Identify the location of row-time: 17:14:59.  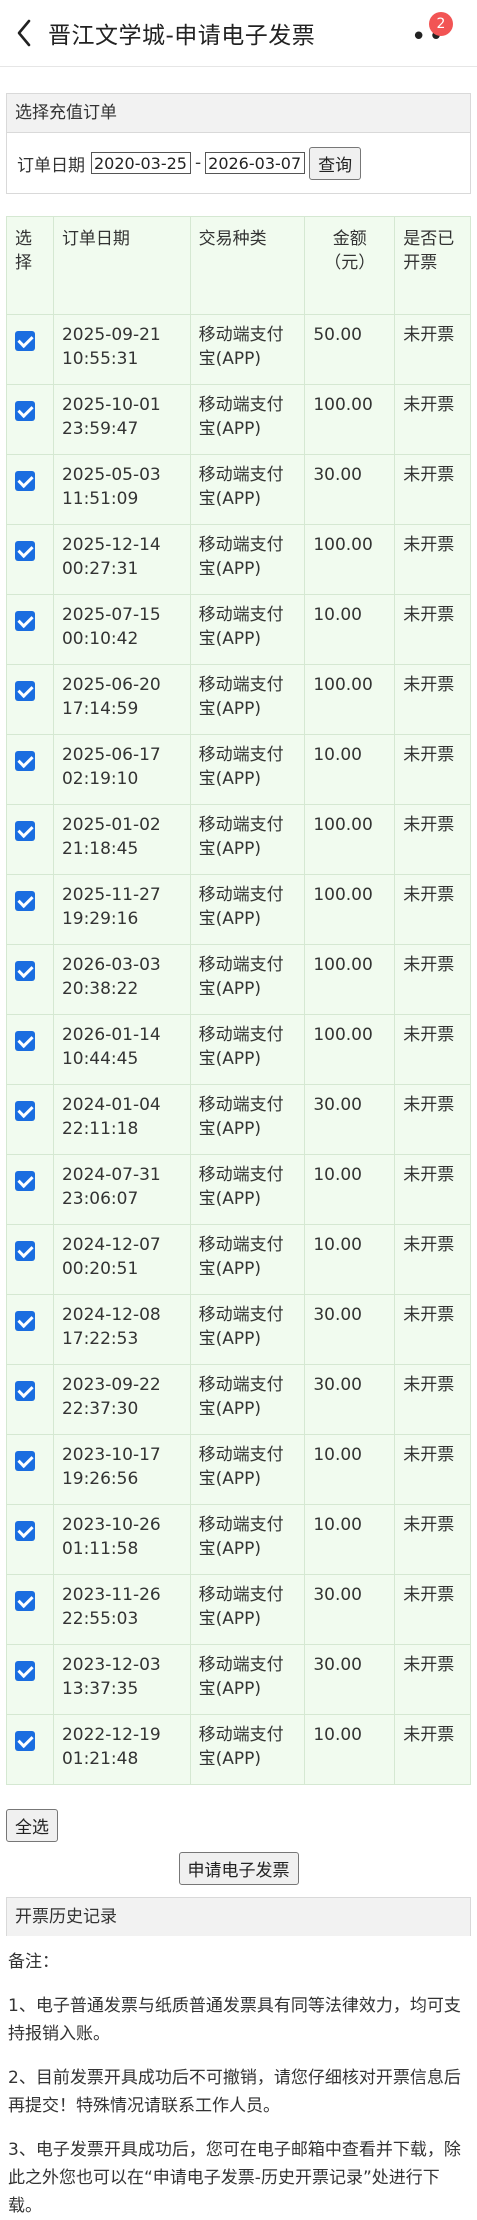
(100, 709).